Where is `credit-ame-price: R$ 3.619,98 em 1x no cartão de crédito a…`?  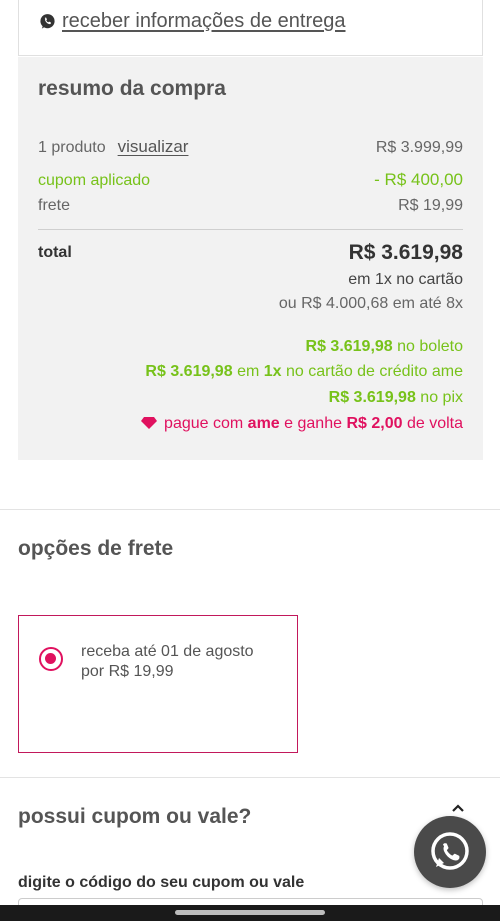
credit-ame-price: R$ 3.619,98 em 1x no cartão de crédito a… is located at coordinates (304, 372).